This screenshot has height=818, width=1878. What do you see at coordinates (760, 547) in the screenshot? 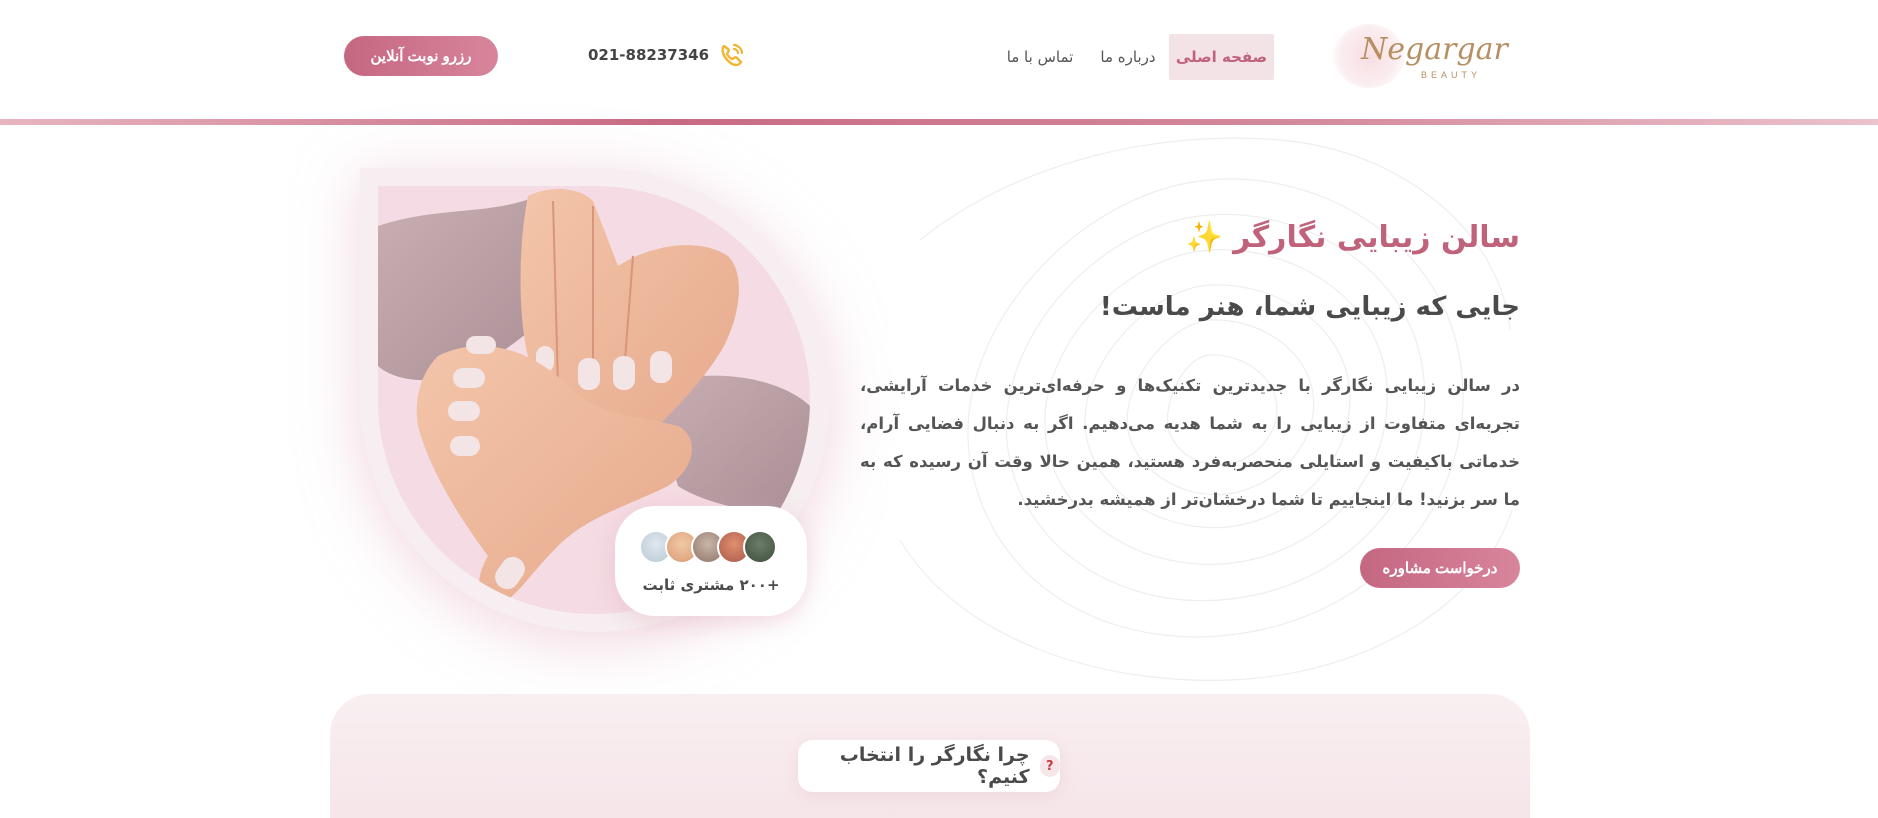
I see `avatar` at bounding box center [760, 547].